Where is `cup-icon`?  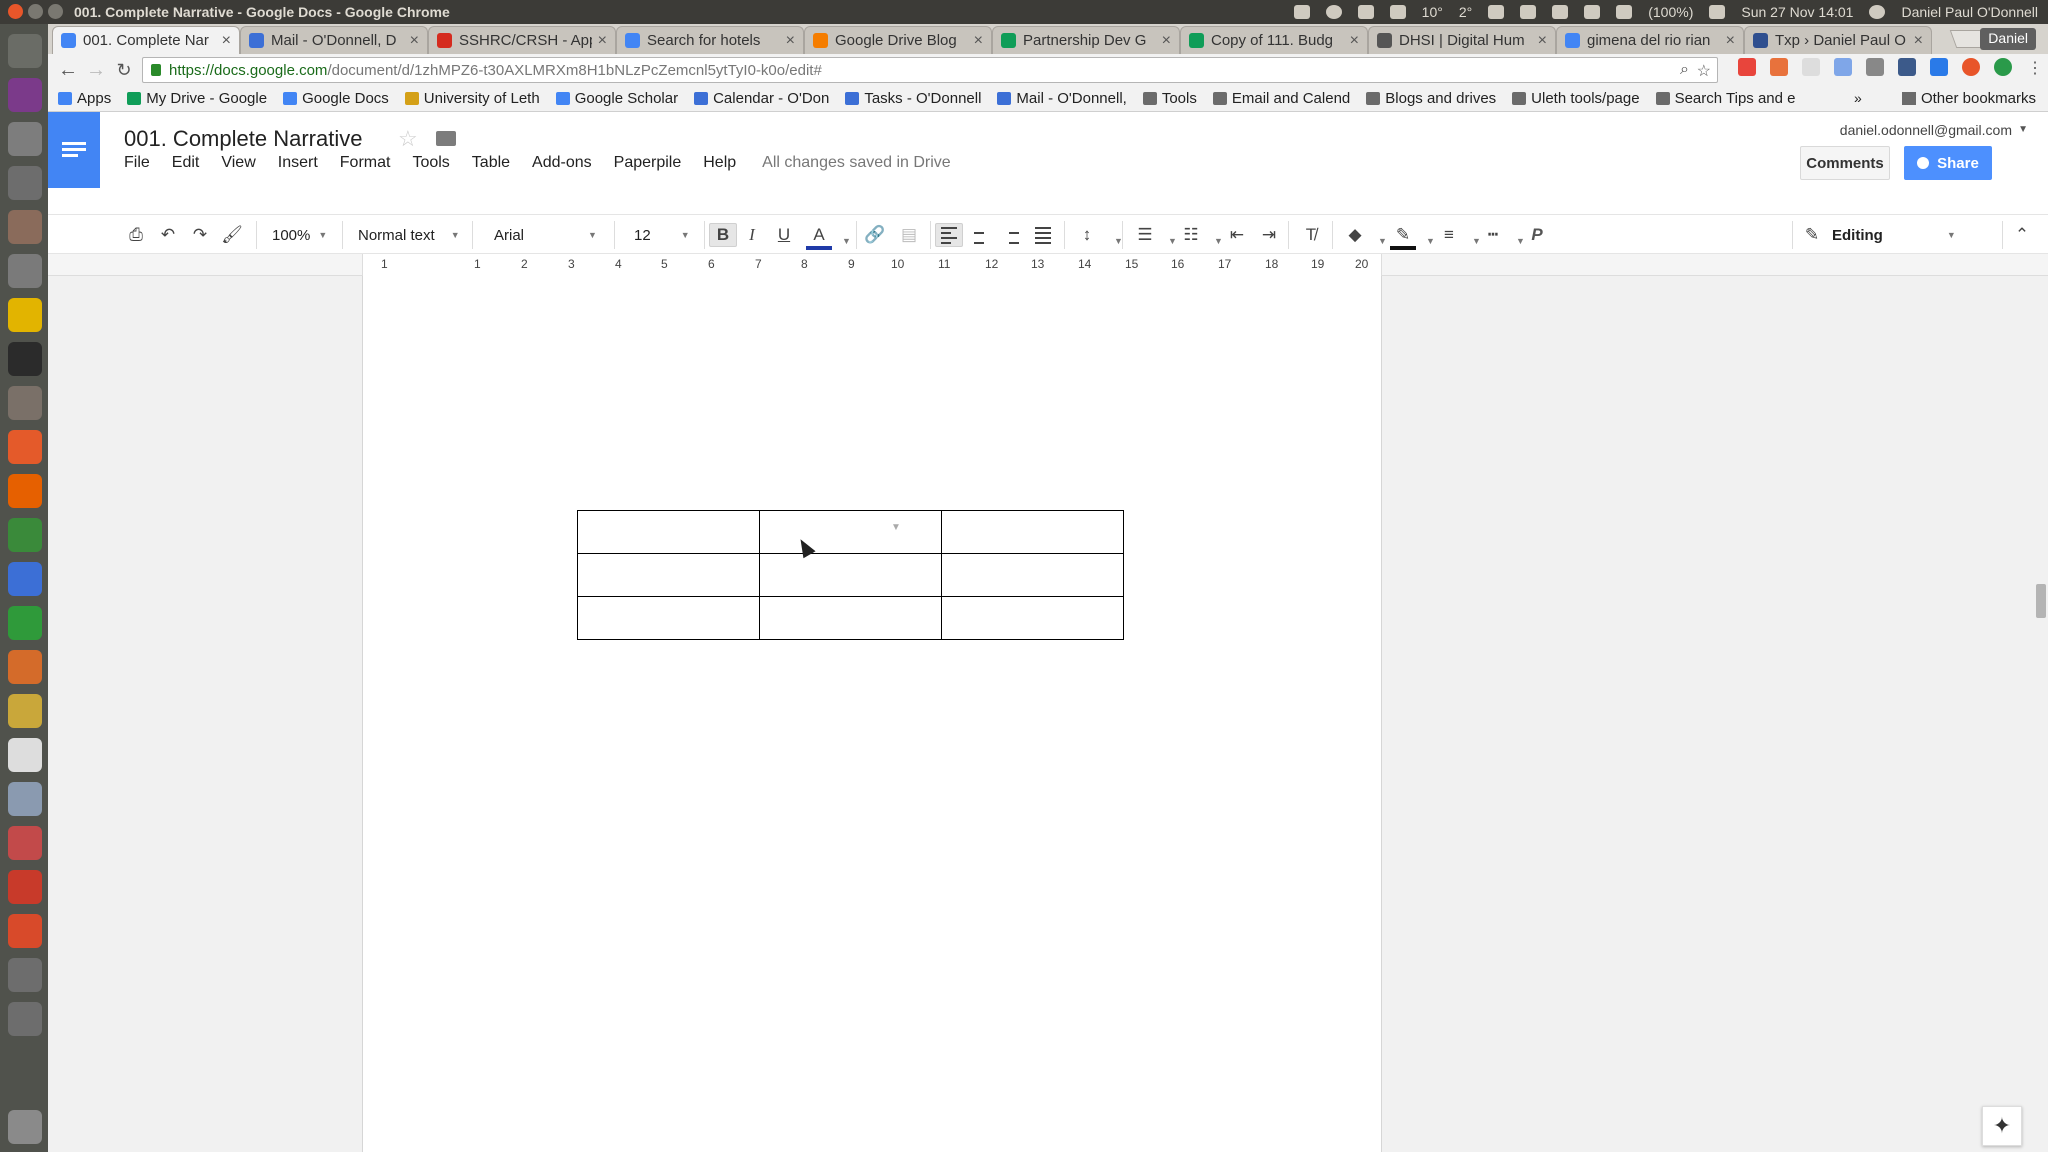 cup-icon is located at coordinates (1397, 12).